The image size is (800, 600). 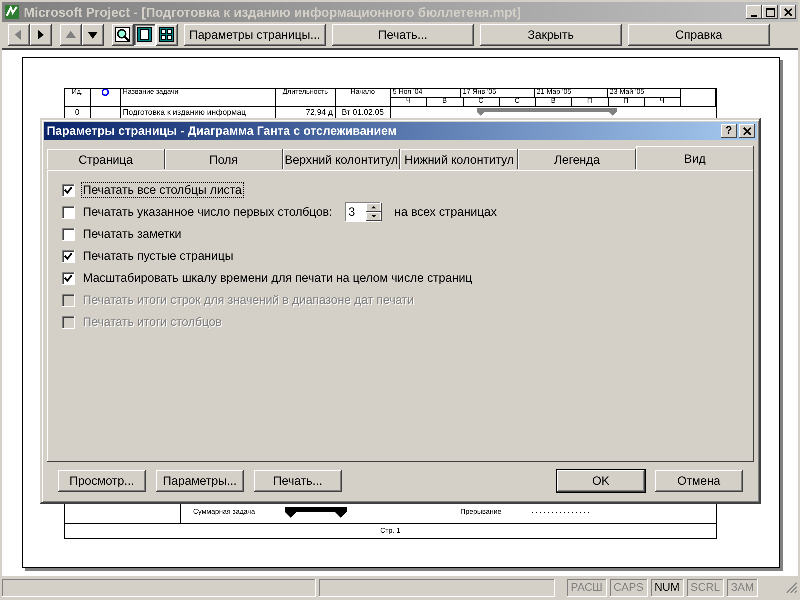 What do you see at coordinates (362, 212) in the screenshot?
I see `number-spinner: 3` at bounding box center [362, 212].